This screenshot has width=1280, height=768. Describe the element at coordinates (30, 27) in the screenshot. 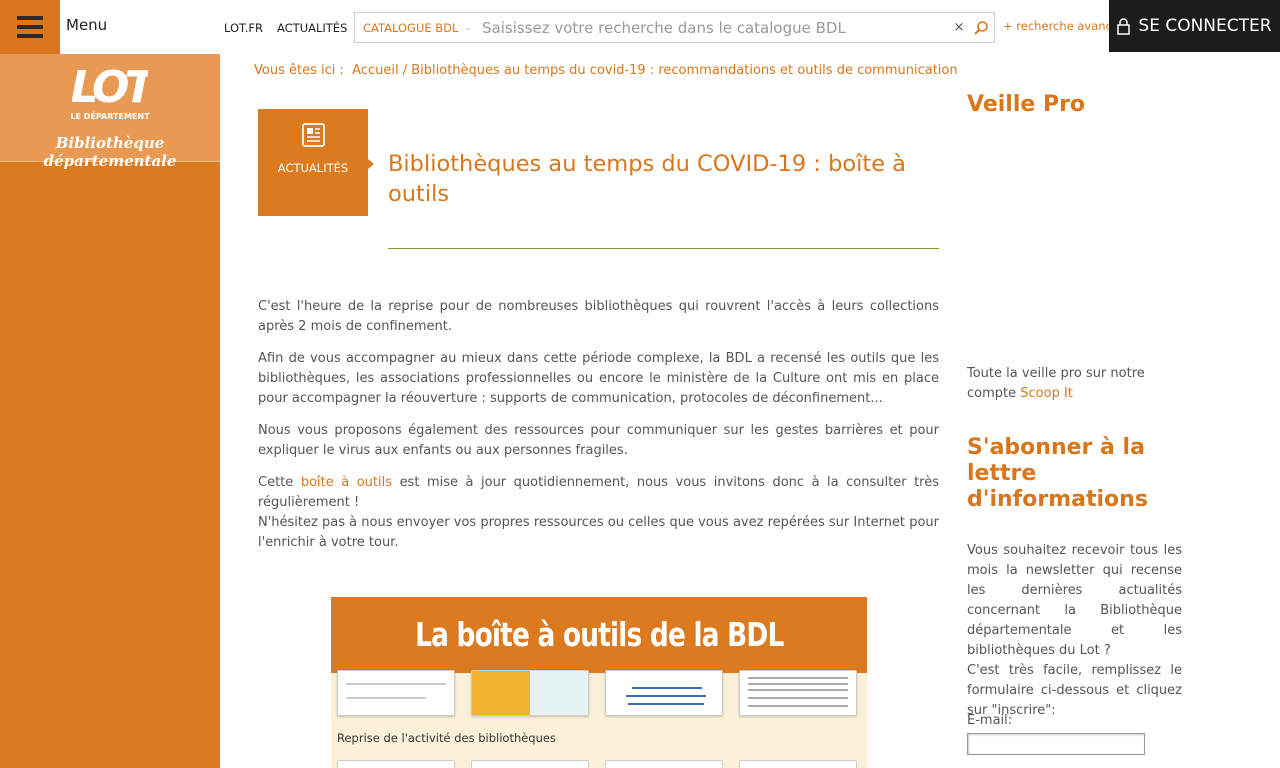

I see `hamburger-menu-icon` at that location.